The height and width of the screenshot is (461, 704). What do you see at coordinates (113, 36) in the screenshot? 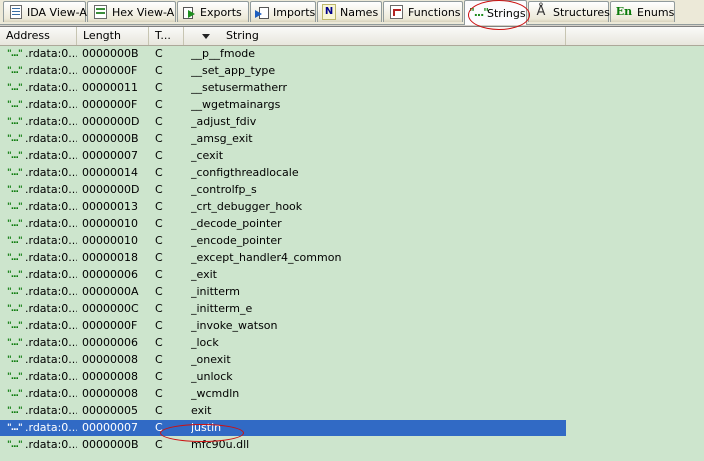
I see `column-header-length: Length` at bounding box center [113, 36].